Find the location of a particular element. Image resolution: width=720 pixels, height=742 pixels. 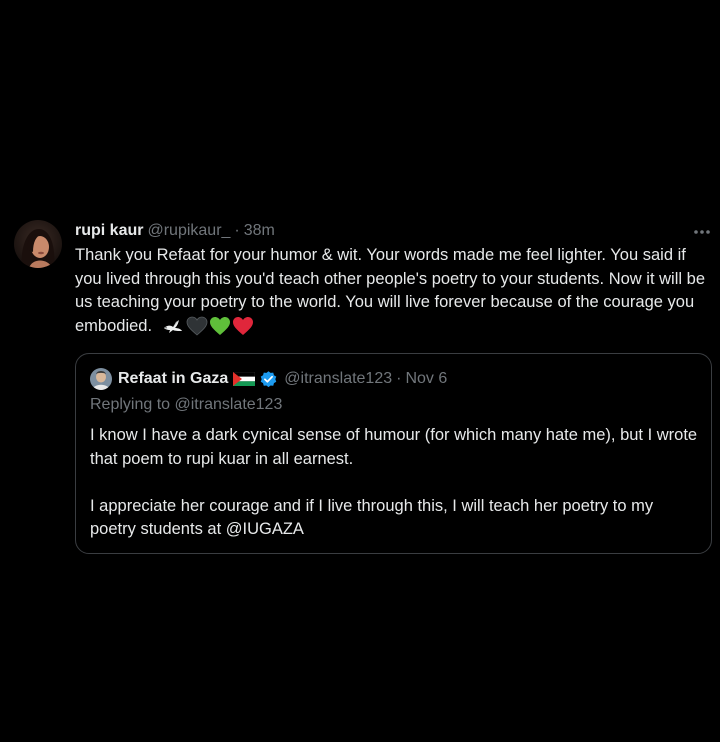

quoted-avatar is located at coordinates (101, 379).